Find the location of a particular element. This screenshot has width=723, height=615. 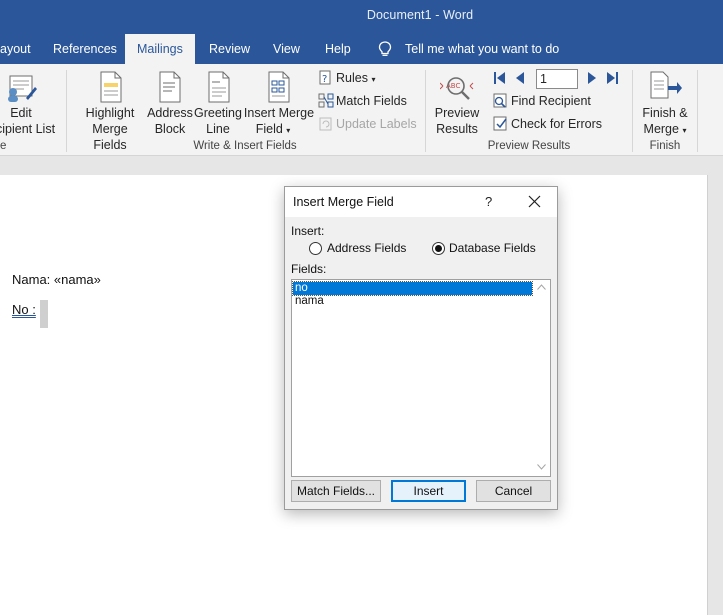

group-label-preview: Preview Results is located at coordinates (529, 146).